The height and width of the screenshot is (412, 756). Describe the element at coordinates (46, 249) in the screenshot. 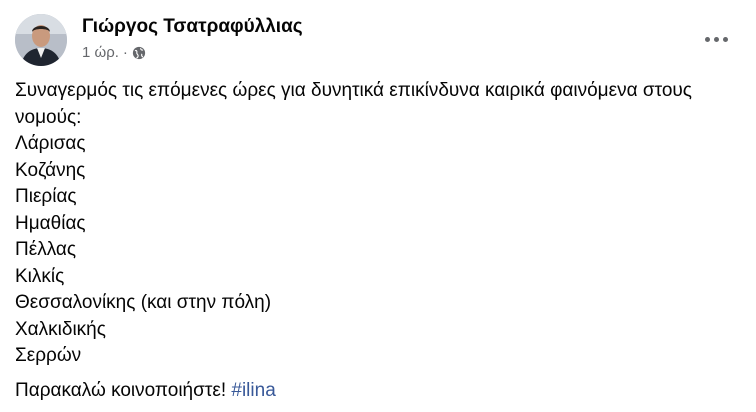

I see `region-item: Πέλλας` at that location.